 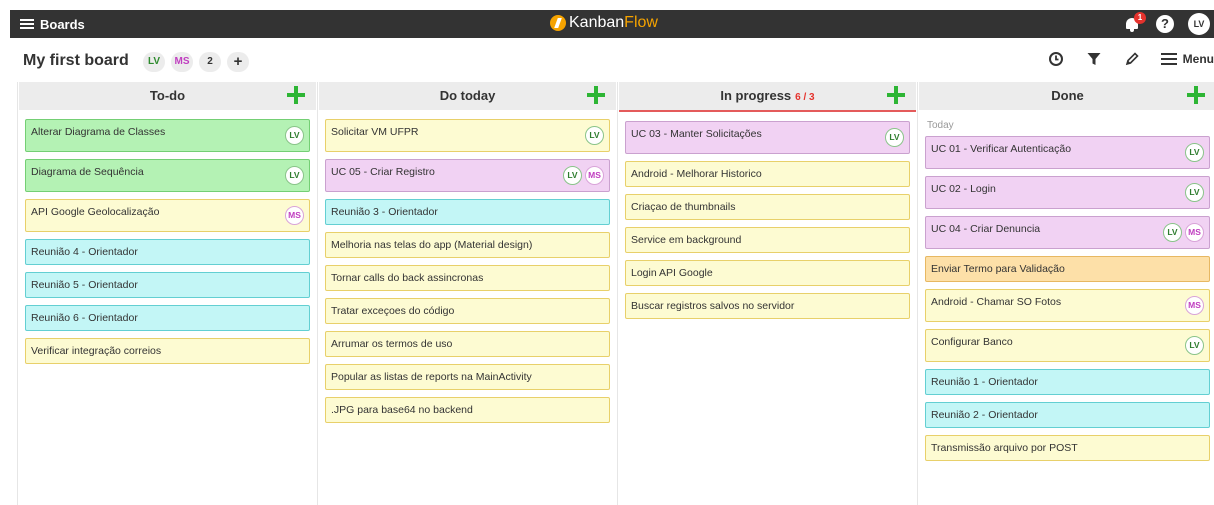 I want to click on task-title: UC 02 - Login, so click(x=963, y=189).